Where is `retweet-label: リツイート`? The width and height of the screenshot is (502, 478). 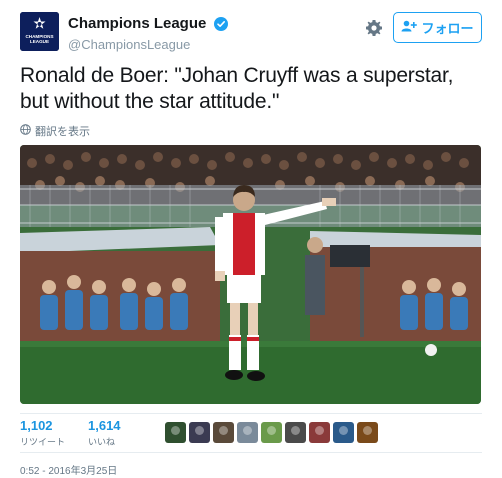 retweet-label: リツイート is located at coordinates (43, 442).